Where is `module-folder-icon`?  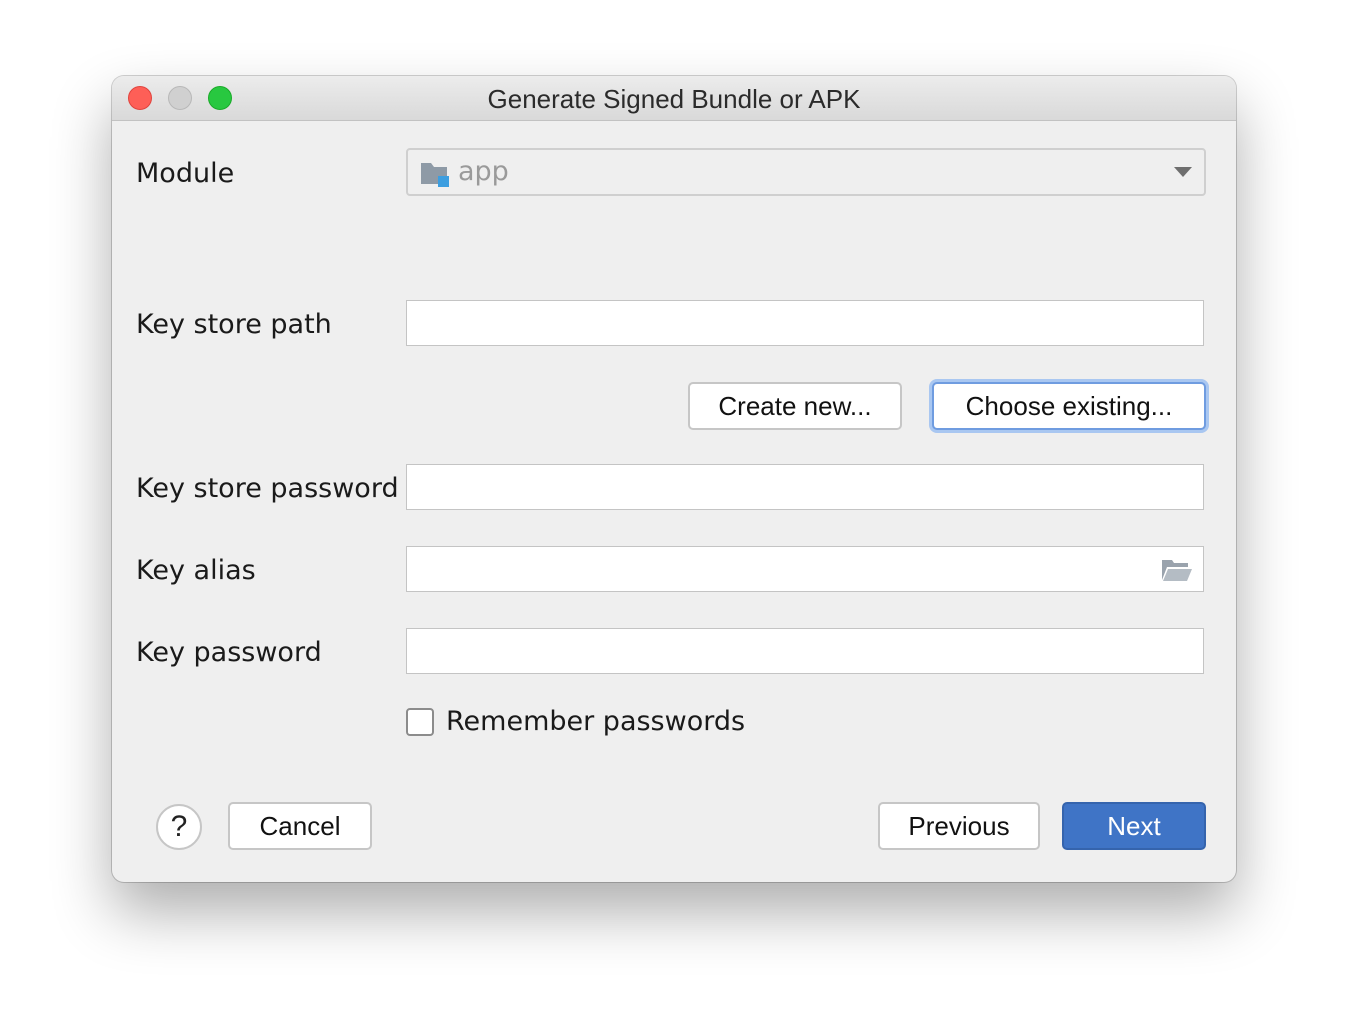
module-folder-icon is located at coordinates (435, 175).